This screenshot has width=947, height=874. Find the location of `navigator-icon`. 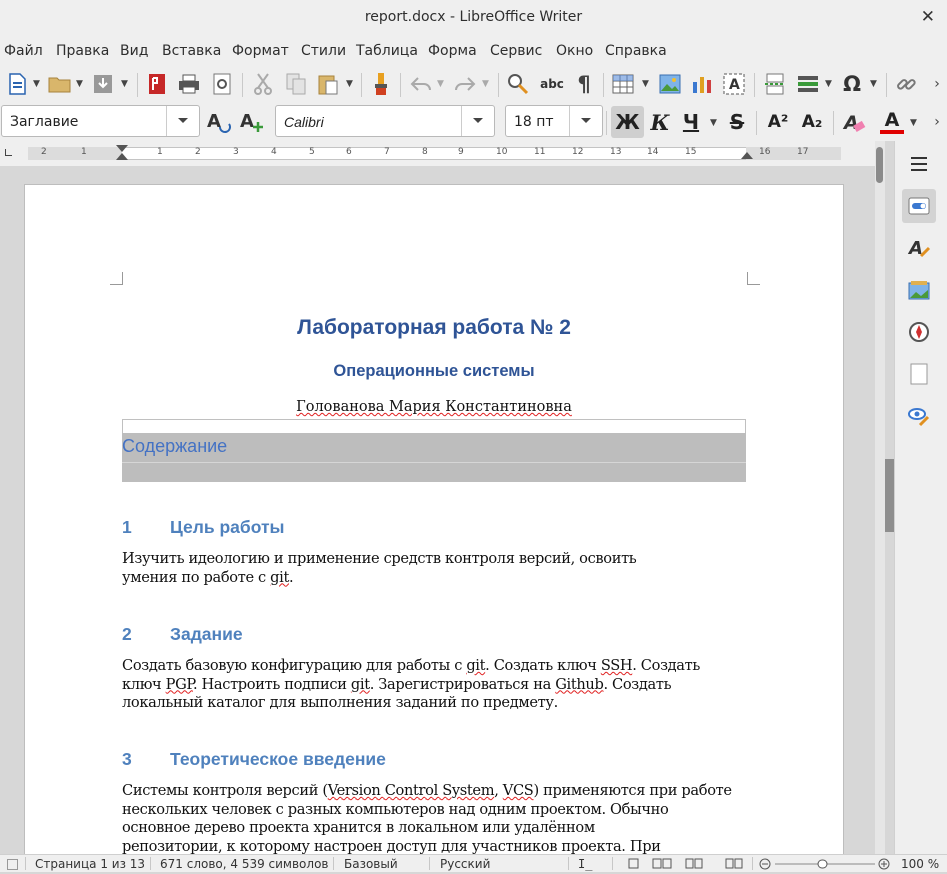

navigator-icon is located at coordinates (919, 332).